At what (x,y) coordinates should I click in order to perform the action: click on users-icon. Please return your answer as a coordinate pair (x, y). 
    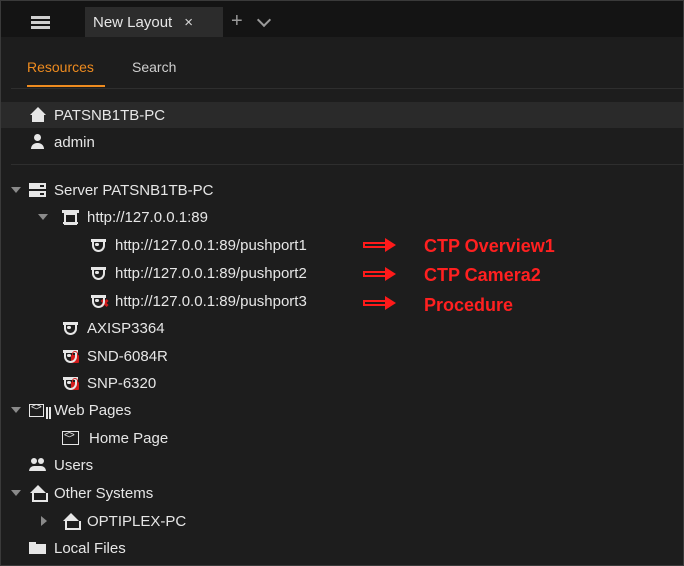
    Looking at the image, I should click on (38, 465).